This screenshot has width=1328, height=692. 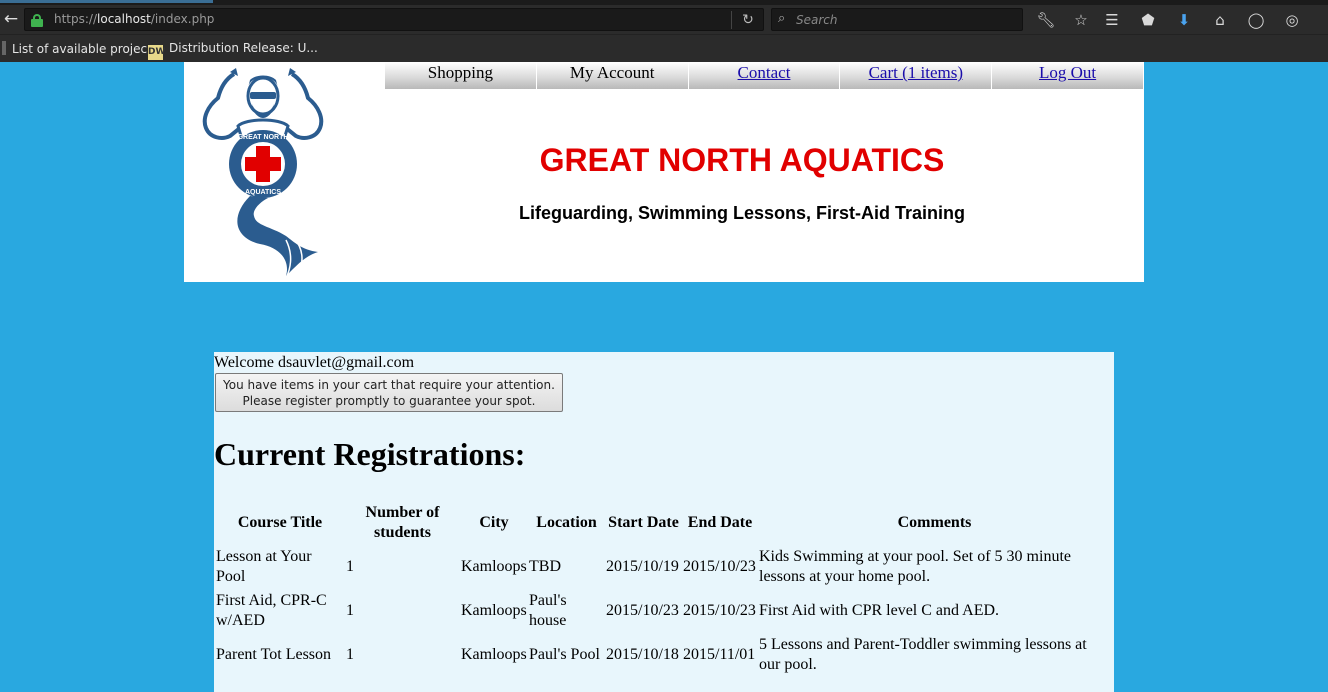 What do you see at coordinates (564, 654) in the screenshot?
I see `cell-location: Paul's Pool` at bounding box center [564, 654].